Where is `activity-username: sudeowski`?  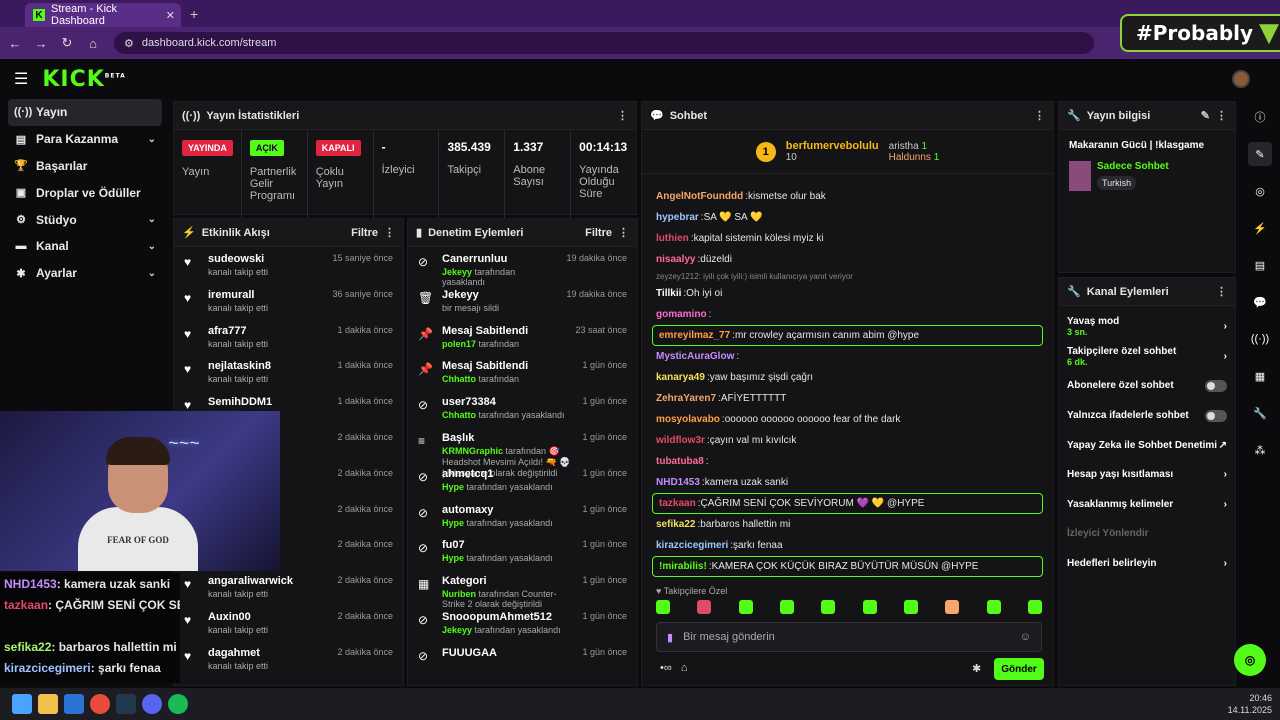
activity-username: sudeowski is located at coordinates (265, 259).